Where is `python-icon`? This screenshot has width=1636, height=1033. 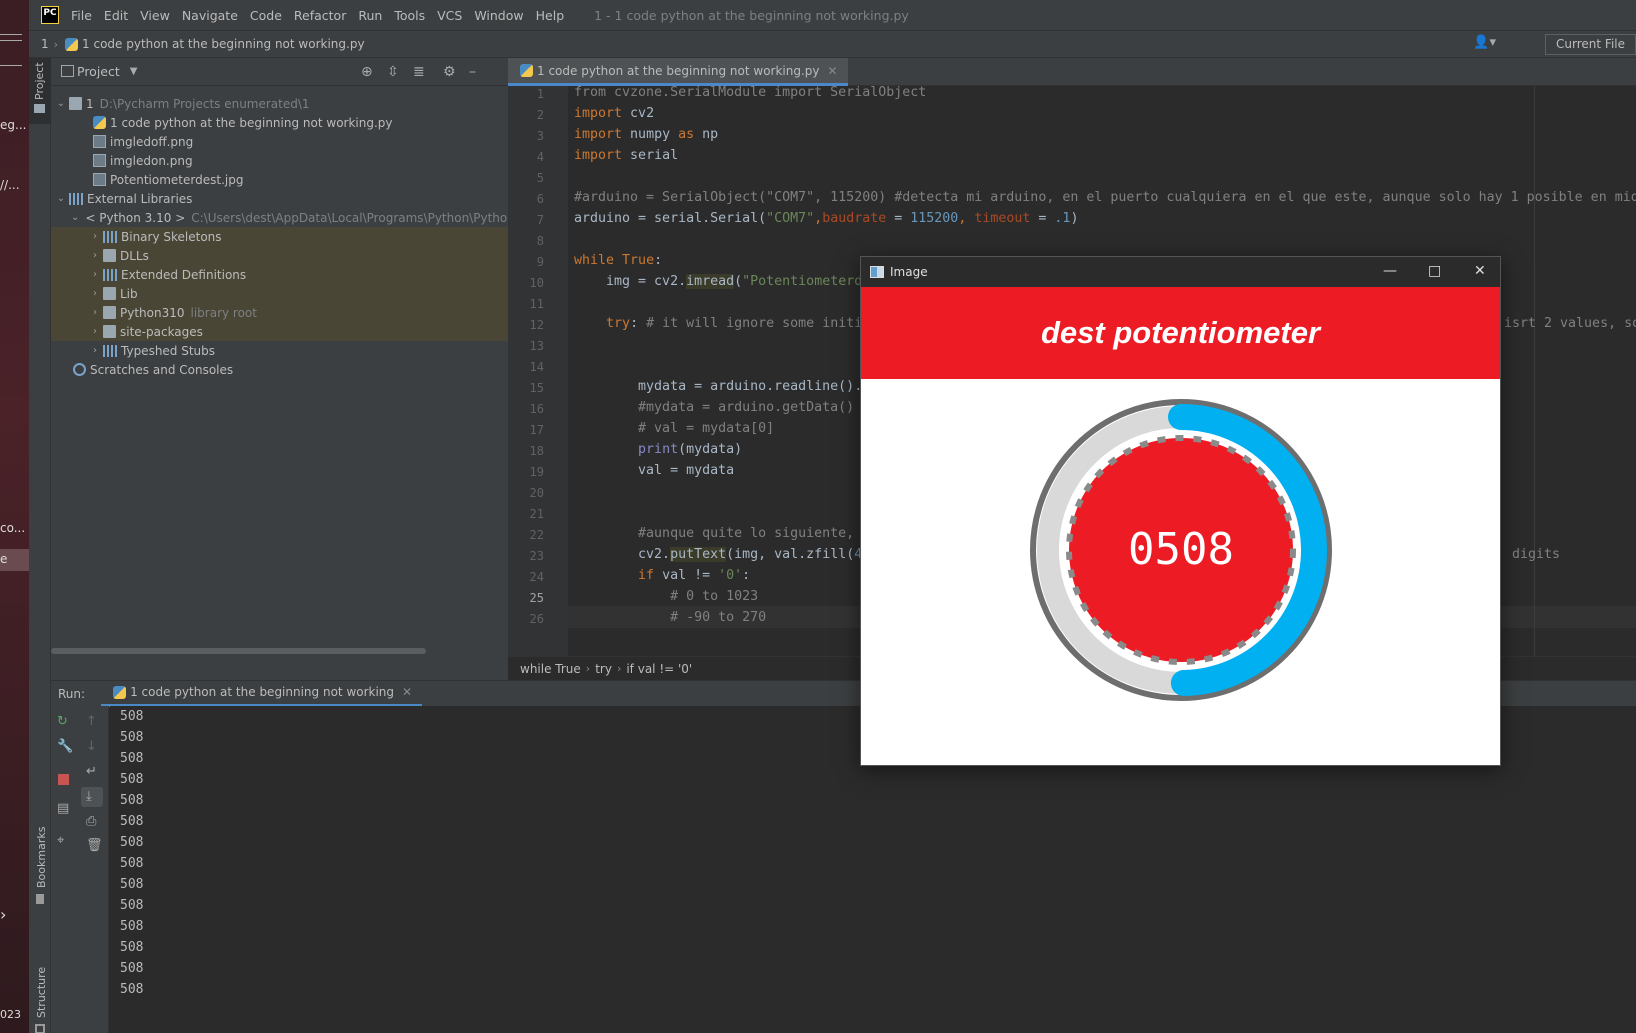 python-icon is located at coordinates (120, 692).